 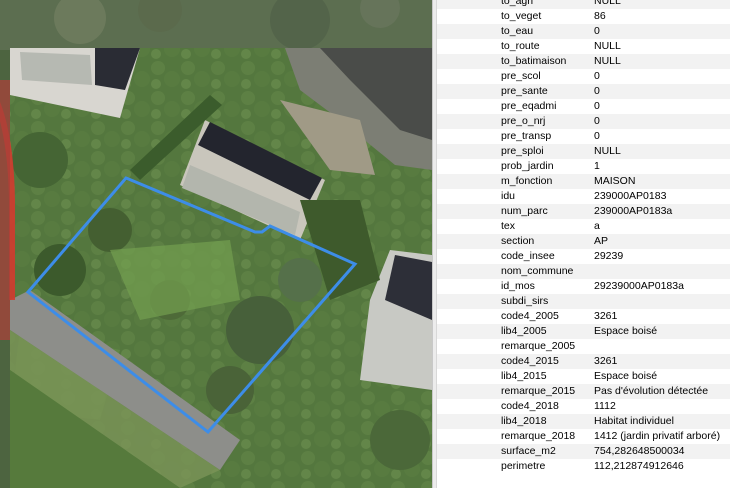 I want to click on attribute-row-subdi-sirs: subdi_sirs, so click(x=583, y=301).